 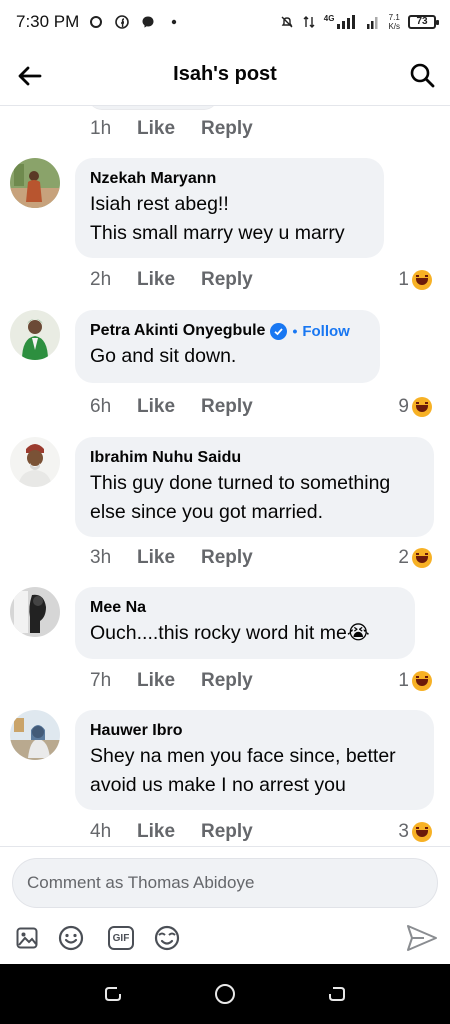 I want to click on comment-actions: 4h Like Reply, so click(x=171, y=832).